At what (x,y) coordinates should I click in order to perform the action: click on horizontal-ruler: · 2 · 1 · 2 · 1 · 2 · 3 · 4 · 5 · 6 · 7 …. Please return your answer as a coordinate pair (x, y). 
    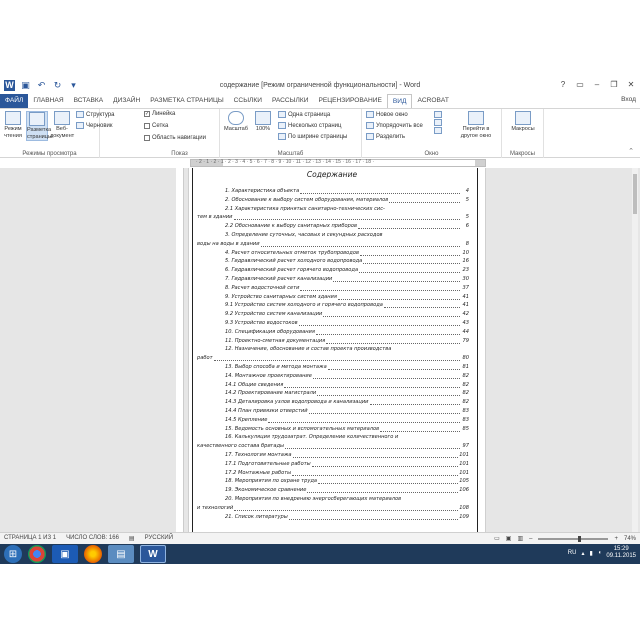
    Looking at the image, I should click on (320, 163).